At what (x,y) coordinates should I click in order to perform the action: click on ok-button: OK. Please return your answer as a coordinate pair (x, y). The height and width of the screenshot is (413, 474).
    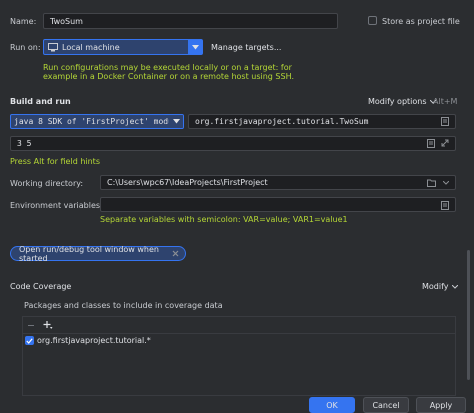
    Looking at the image, I should click on (332, 405).